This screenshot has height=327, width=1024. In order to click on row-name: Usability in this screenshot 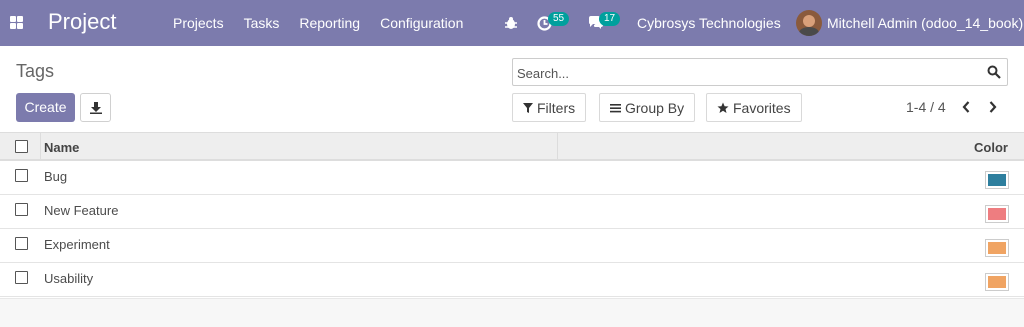, I will do `click(69, 278)`.